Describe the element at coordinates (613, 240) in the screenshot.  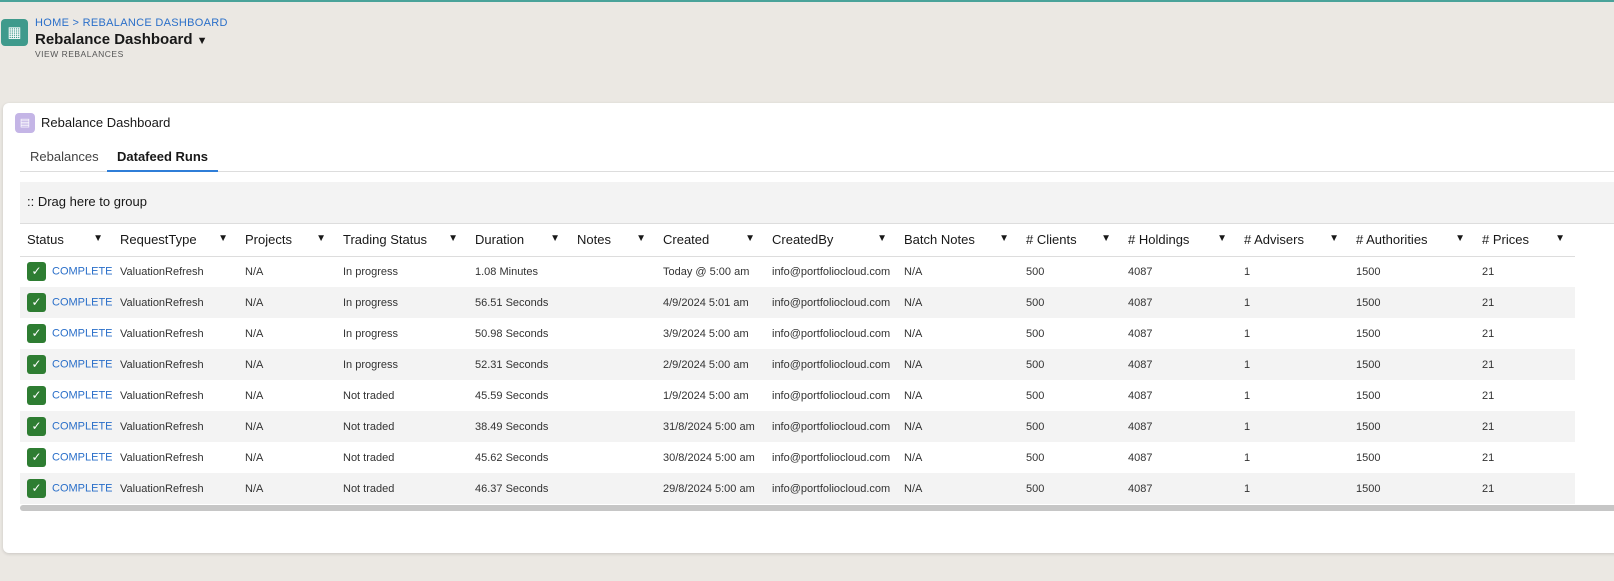
I see `column-header: Notes ▼` at that location.